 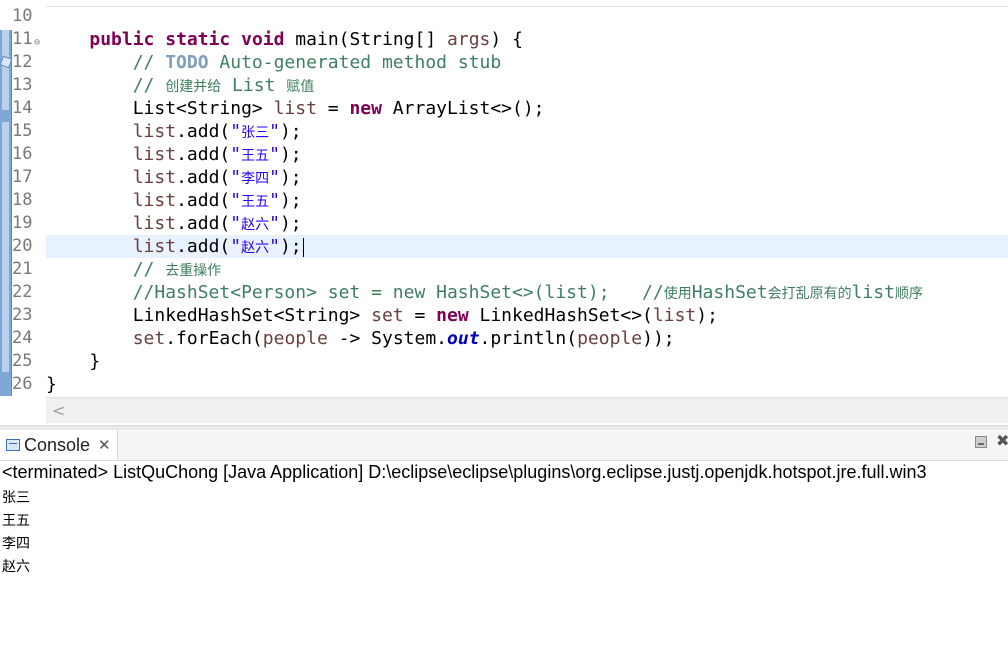 I want to click on horizontal-scrollbar: <, so click(x=527, y=410).